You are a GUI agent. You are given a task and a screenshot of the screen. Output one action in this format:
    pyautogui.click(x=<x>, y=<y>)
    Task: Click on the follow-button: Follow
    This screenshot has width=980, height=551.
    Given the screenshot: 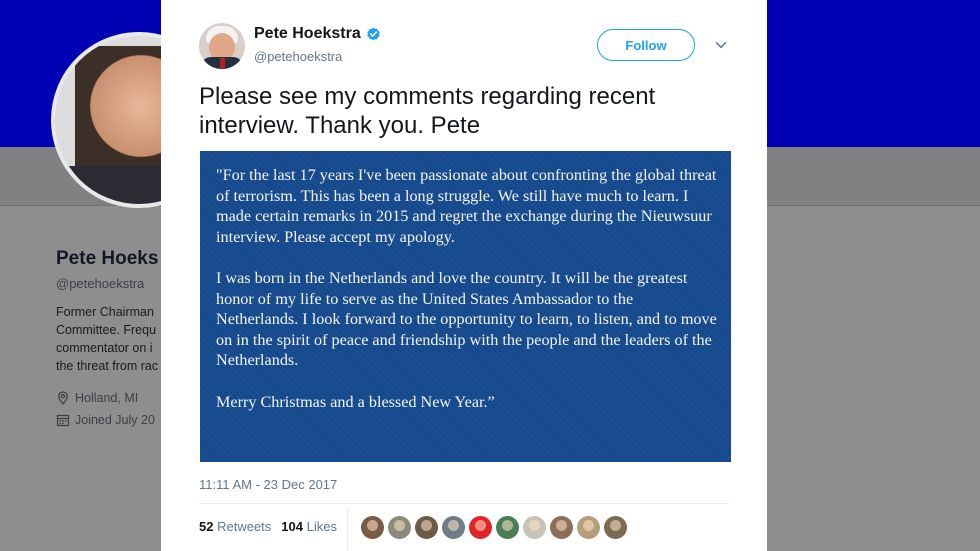 What is the action you would take?
    pyautogui.click(x=646, y=45)
    